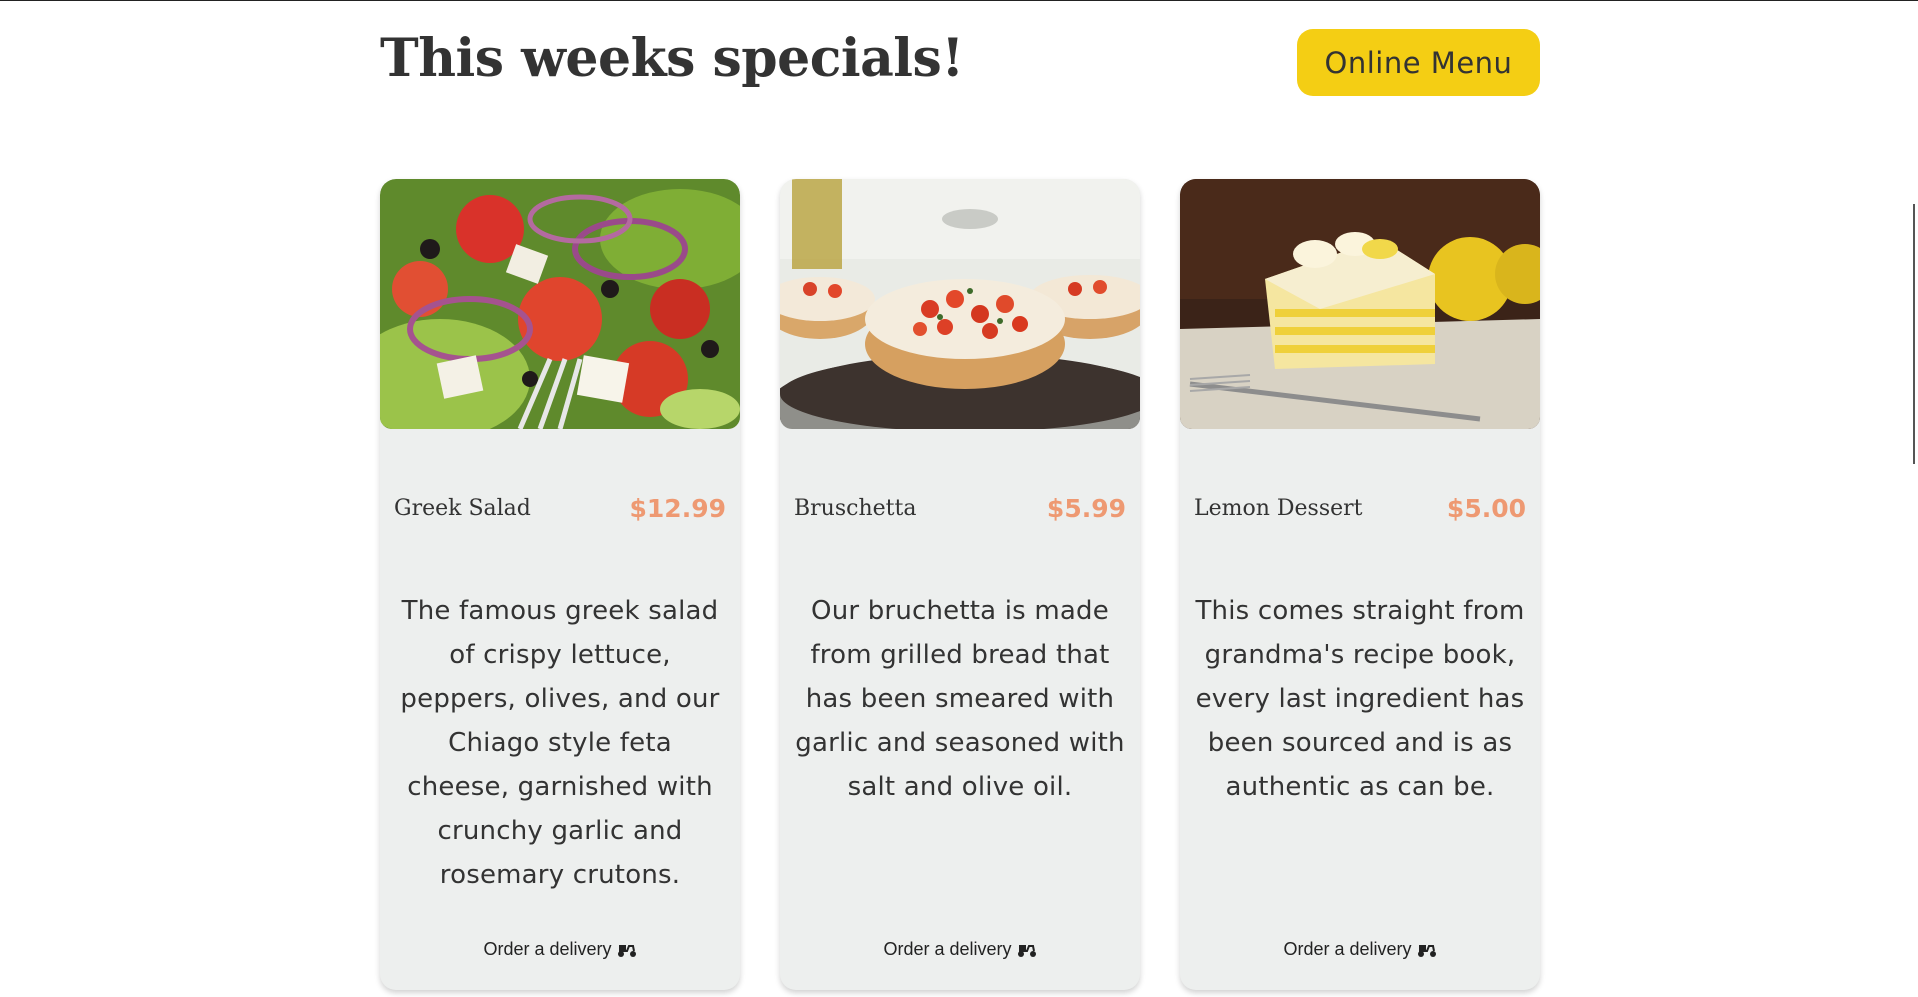 The height and width of the screenshot is (997, 1918). What do you see at coordinates (960, 508) in the screenshot?
I see `card-header: Bruschetta $5.99` at bounding box center [960, 508].